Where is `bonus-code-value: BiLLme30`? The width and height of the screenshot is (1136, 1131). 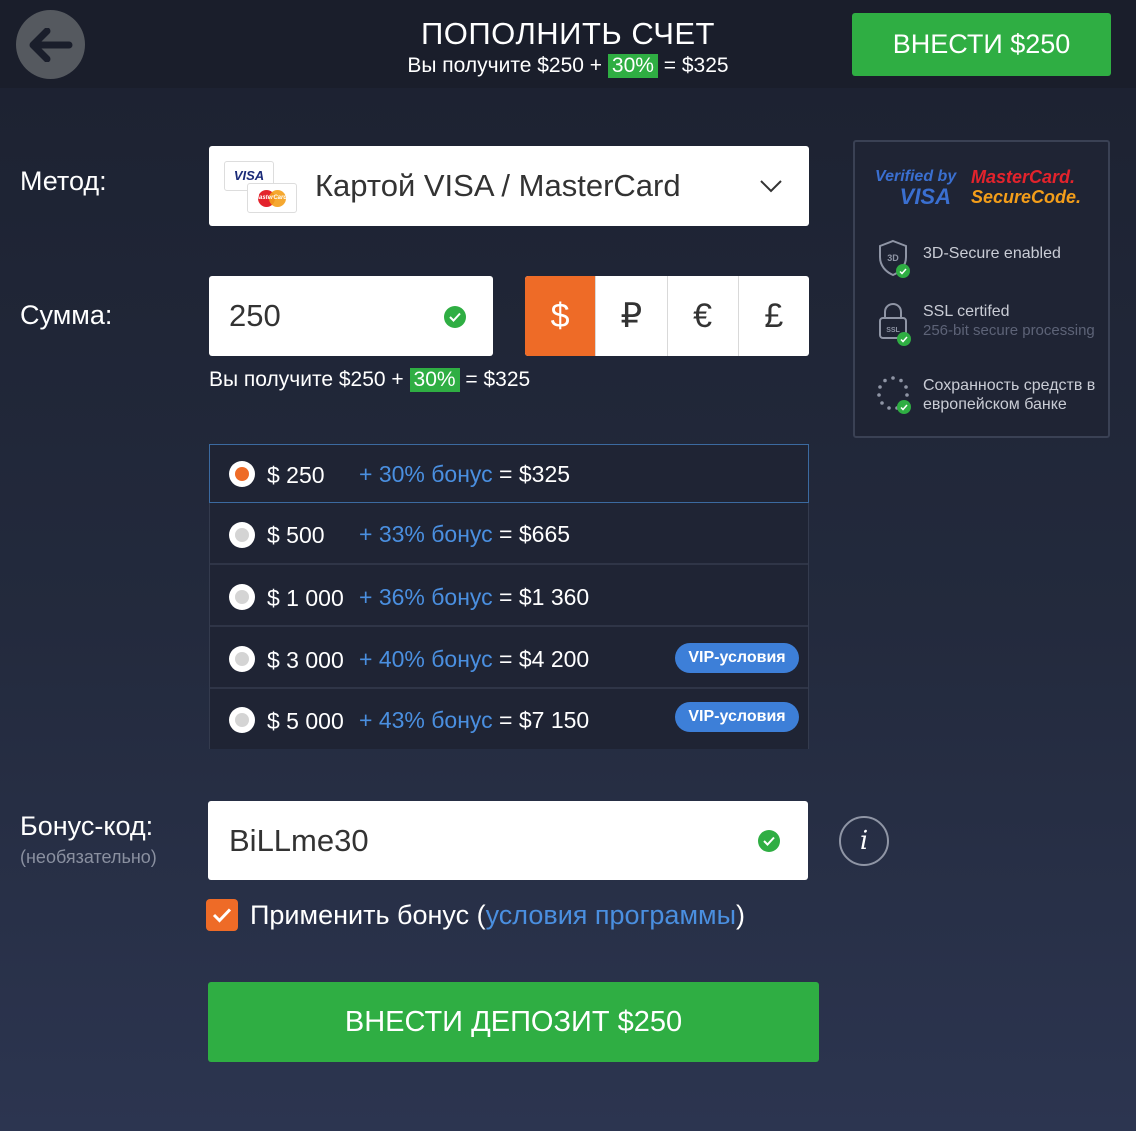
bonus-code-value: BiLLme30 is located at coordinates (299, 840).